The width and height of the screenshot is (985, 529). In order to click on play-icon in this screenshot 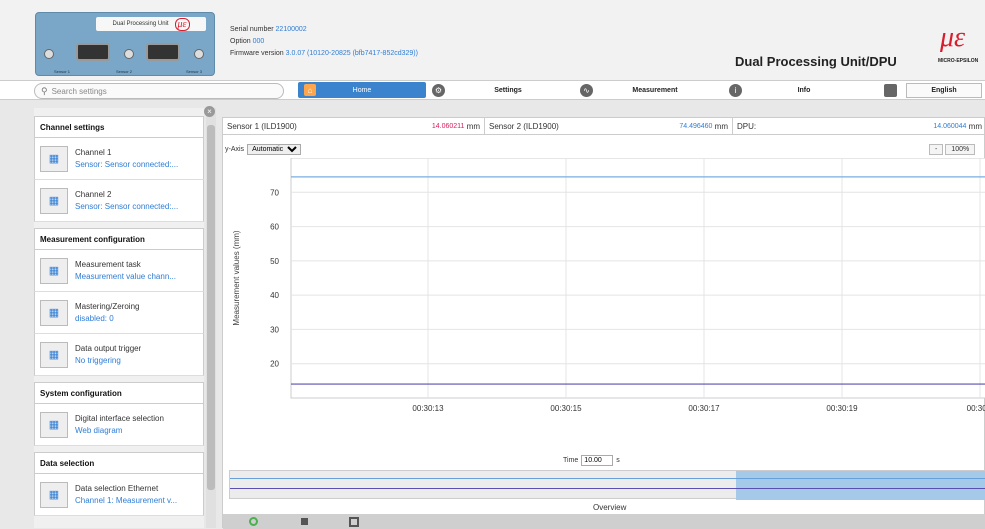, I will do `click(253, 521)`.